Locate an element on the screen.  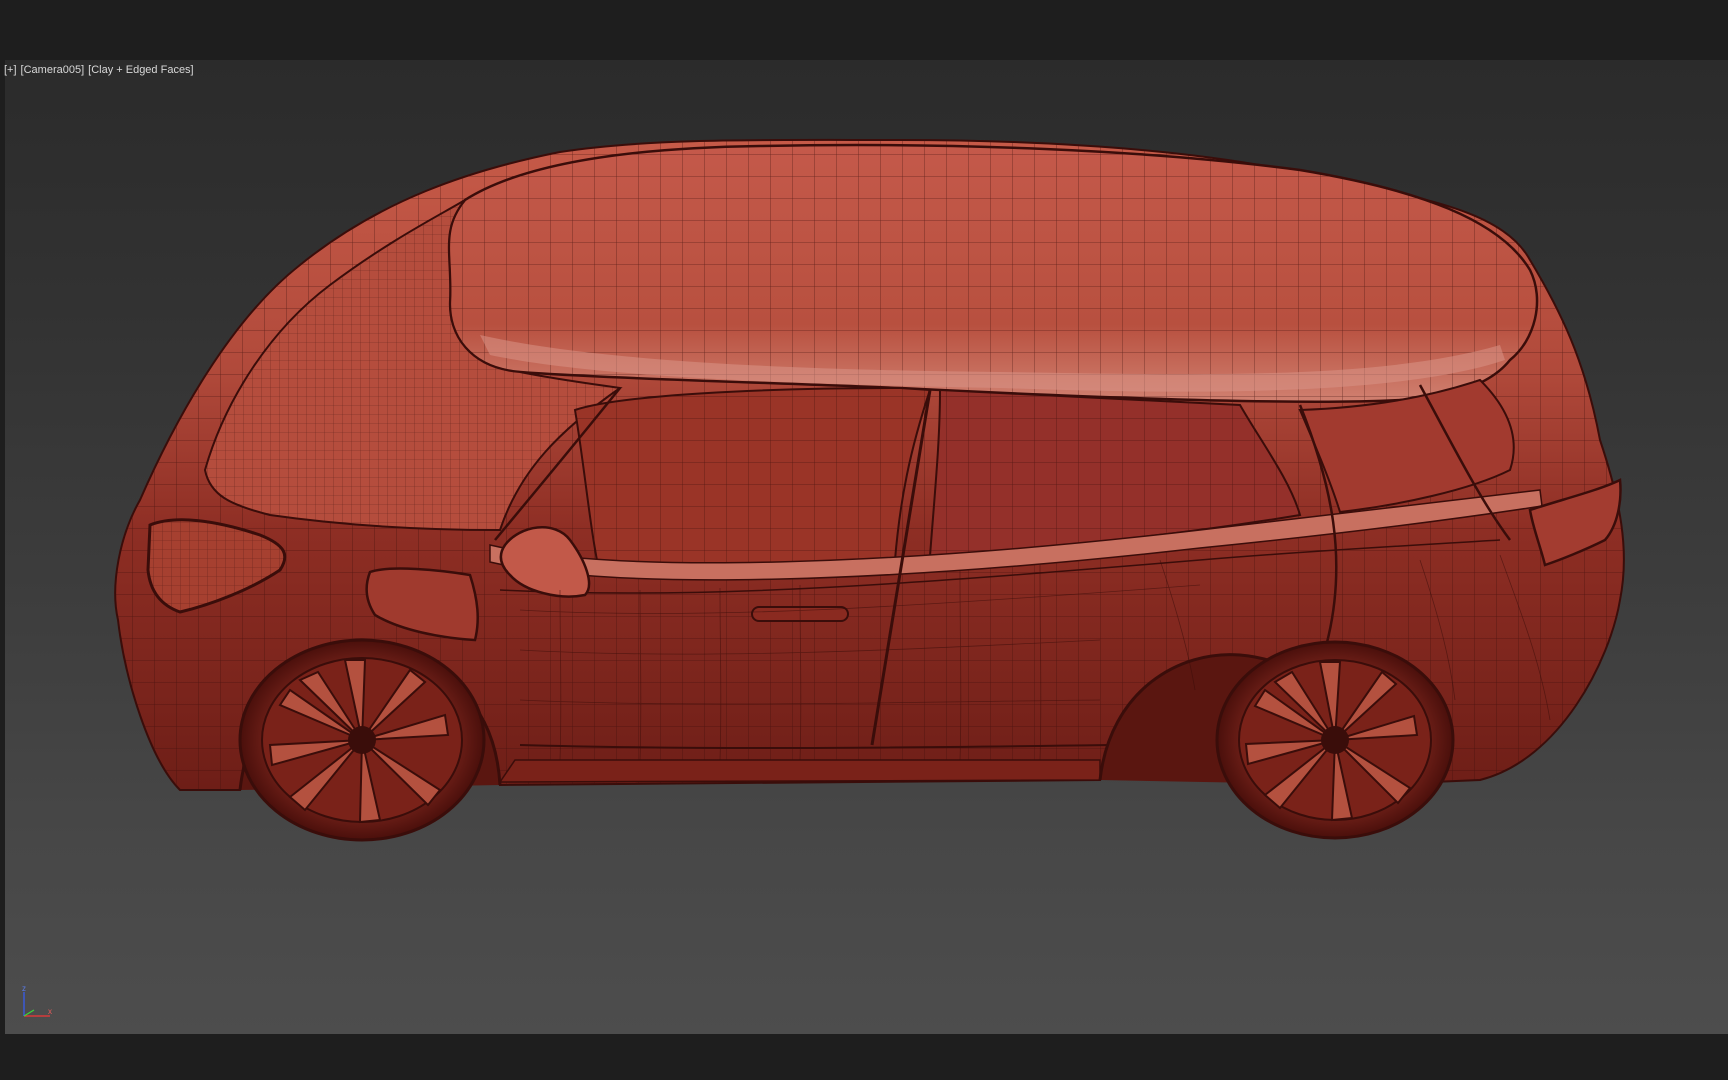
viewport-label: [+] [Camera005] [Clay + Edged Faces] is located at coordinates (99, 70).